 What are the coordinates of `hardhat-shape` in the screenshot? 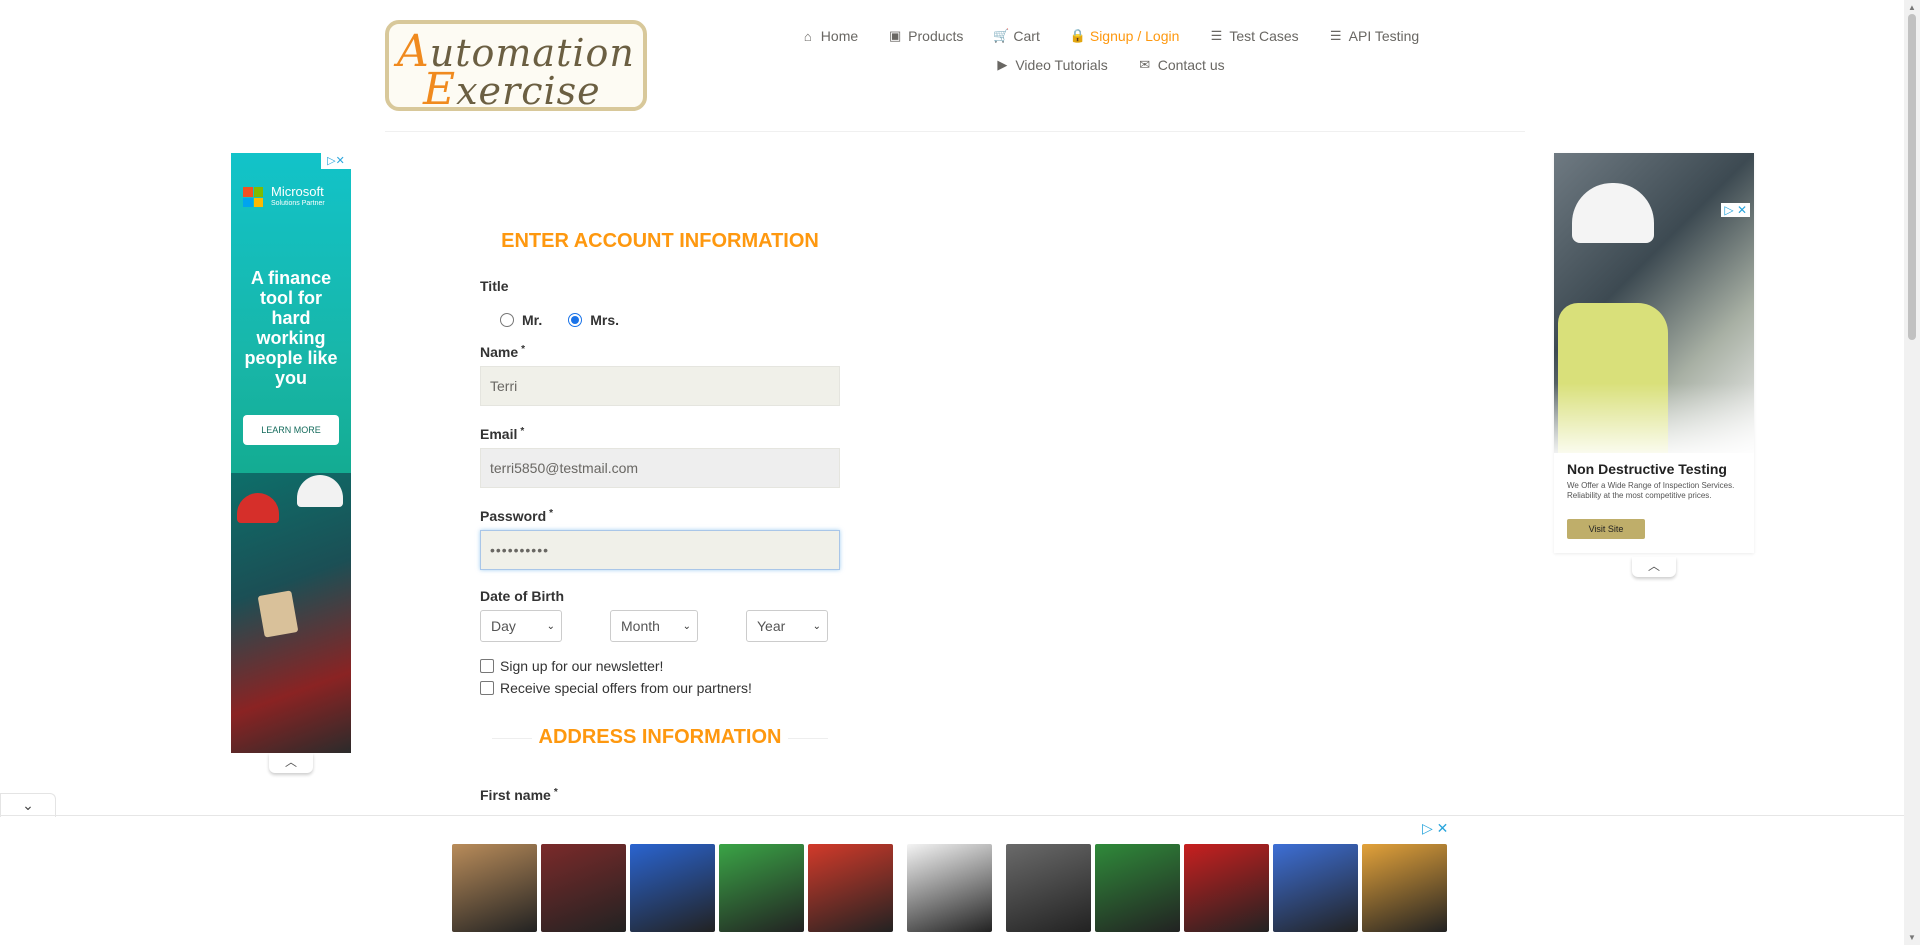 It's located at (1613, 213).